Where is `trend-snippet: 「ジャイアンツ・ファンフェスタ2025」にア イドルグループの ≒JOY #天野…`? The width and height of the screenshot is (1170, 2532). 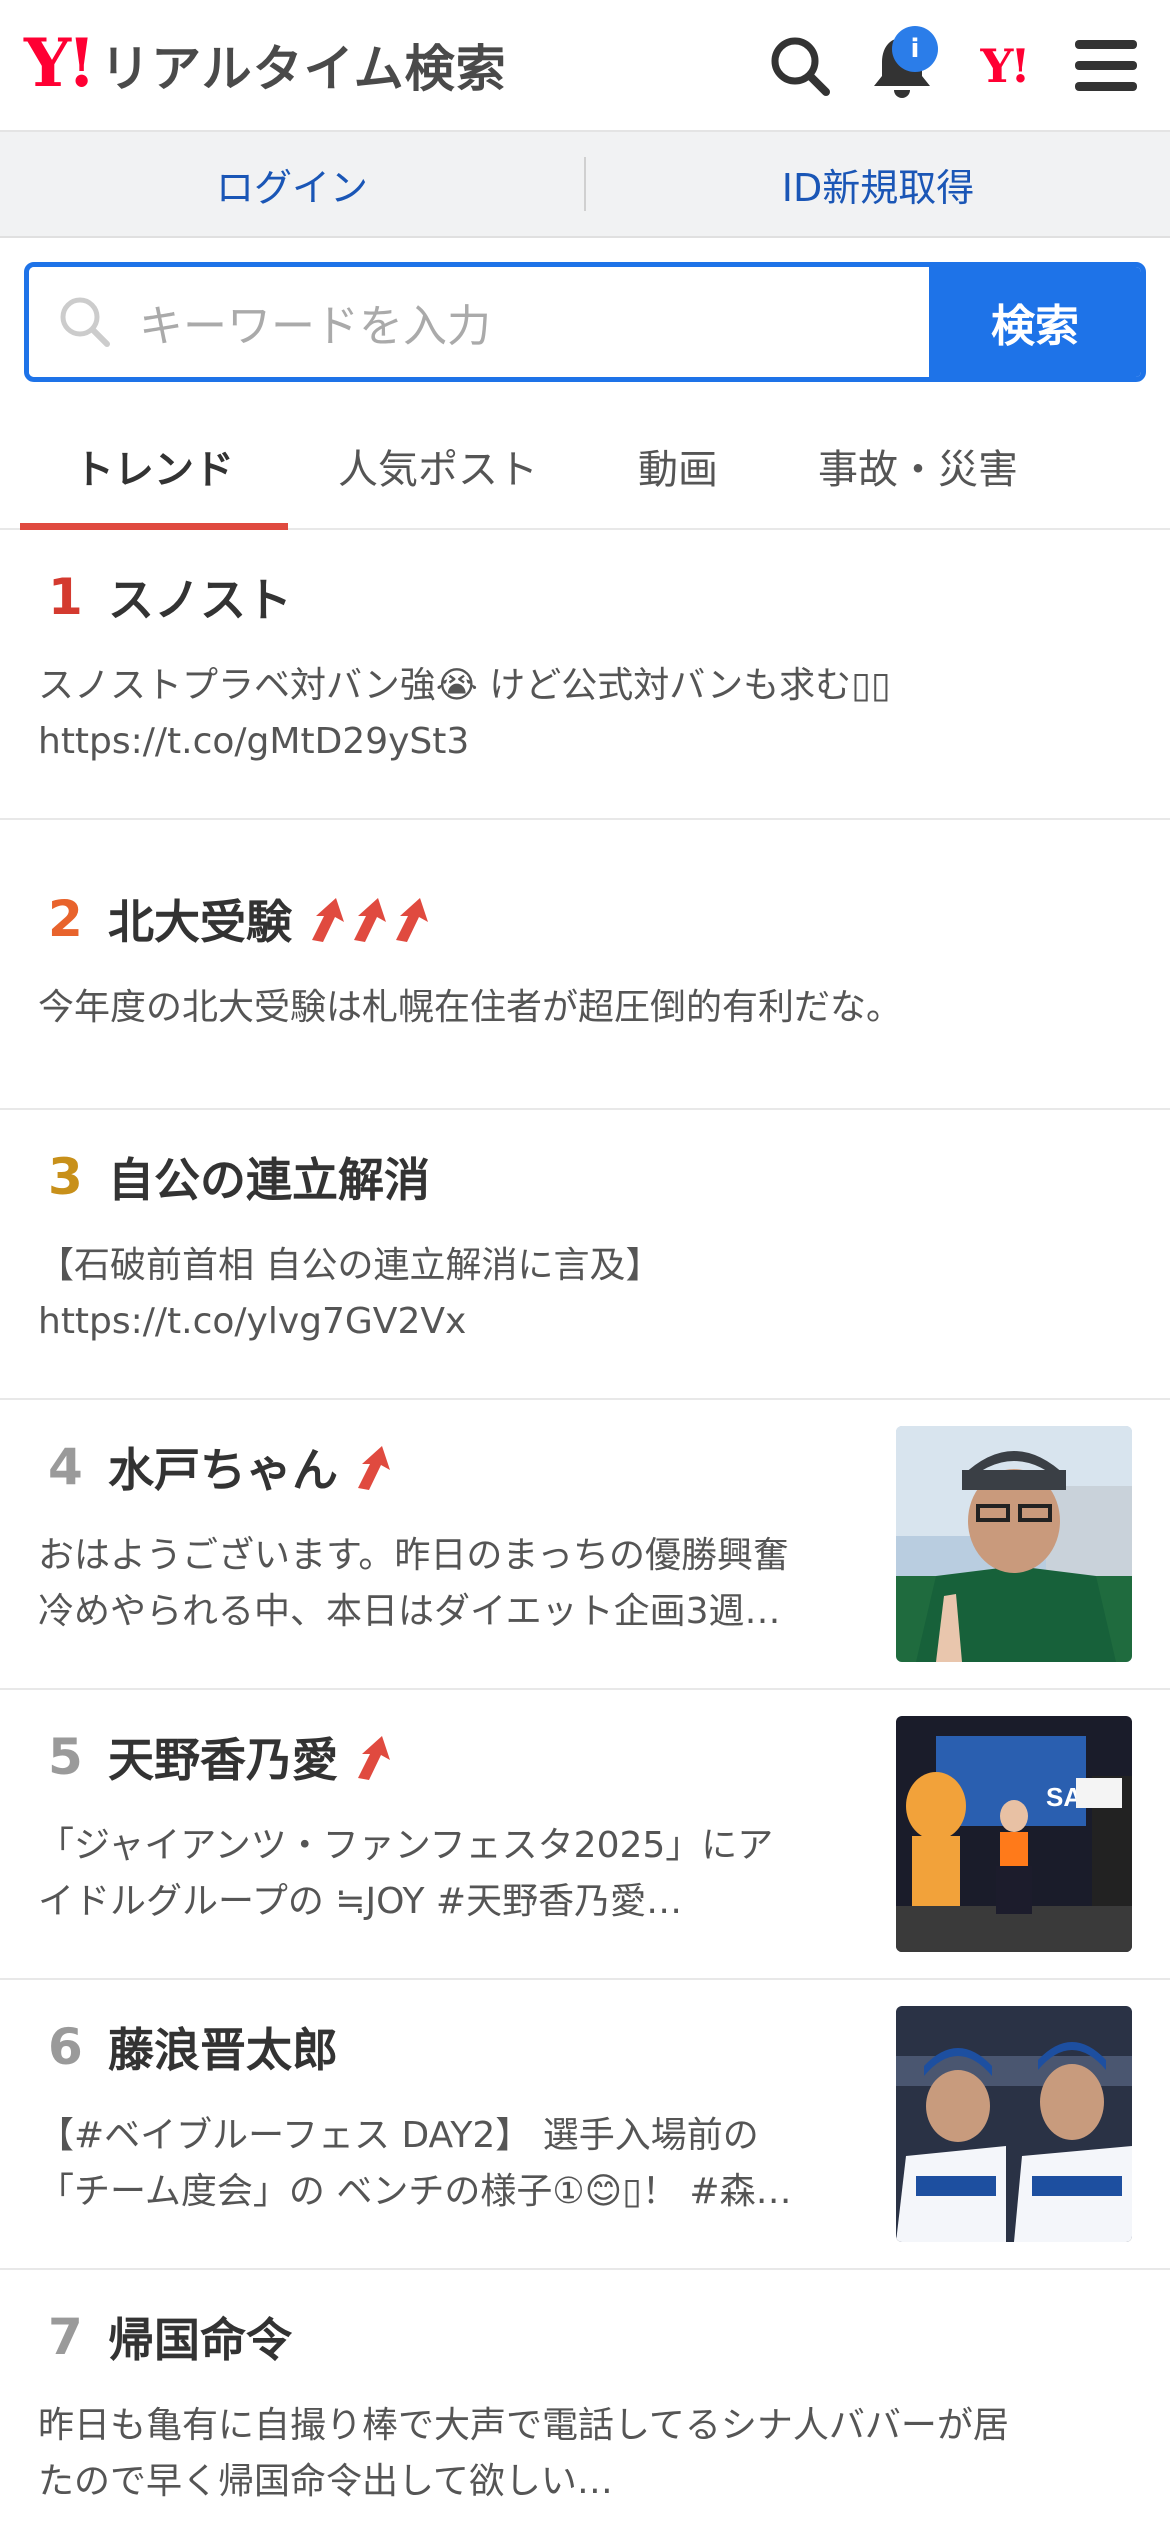 trend-snippet: 「ジャイアンツ・ファンフェスタ2025」にア イドルグループの ≒JOY #天野… is located at coordinates (455, 1874).